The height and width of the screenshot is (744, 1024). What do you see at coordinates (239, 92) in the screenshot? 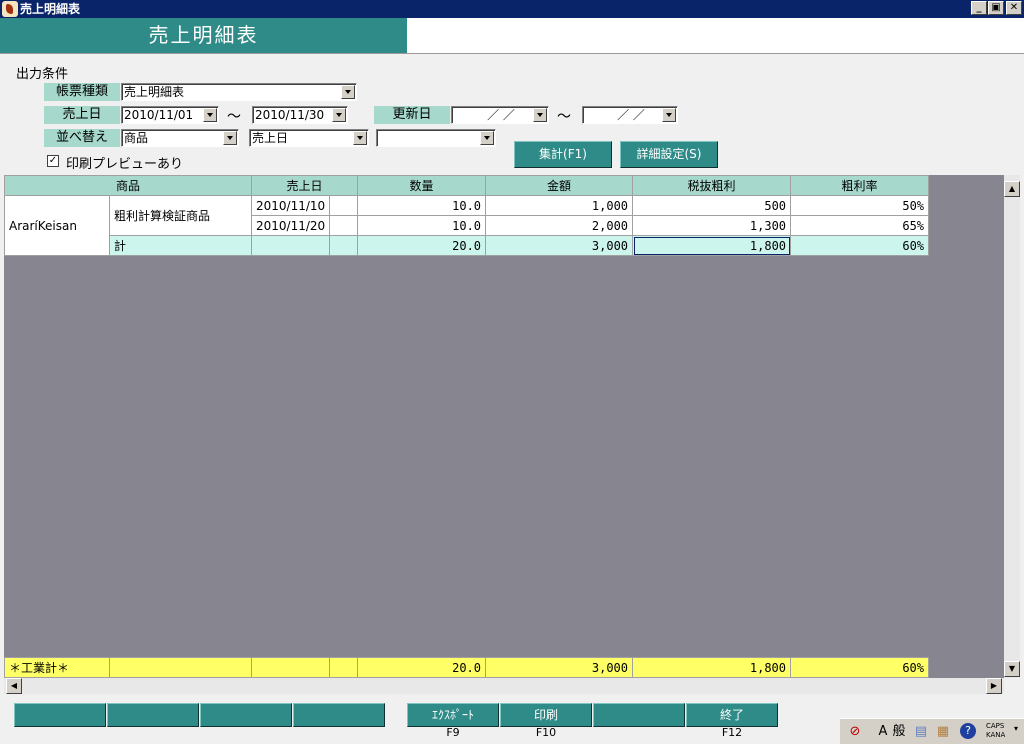
I see `report-type-select: 売上明細表` at bounding box center [239, 92].